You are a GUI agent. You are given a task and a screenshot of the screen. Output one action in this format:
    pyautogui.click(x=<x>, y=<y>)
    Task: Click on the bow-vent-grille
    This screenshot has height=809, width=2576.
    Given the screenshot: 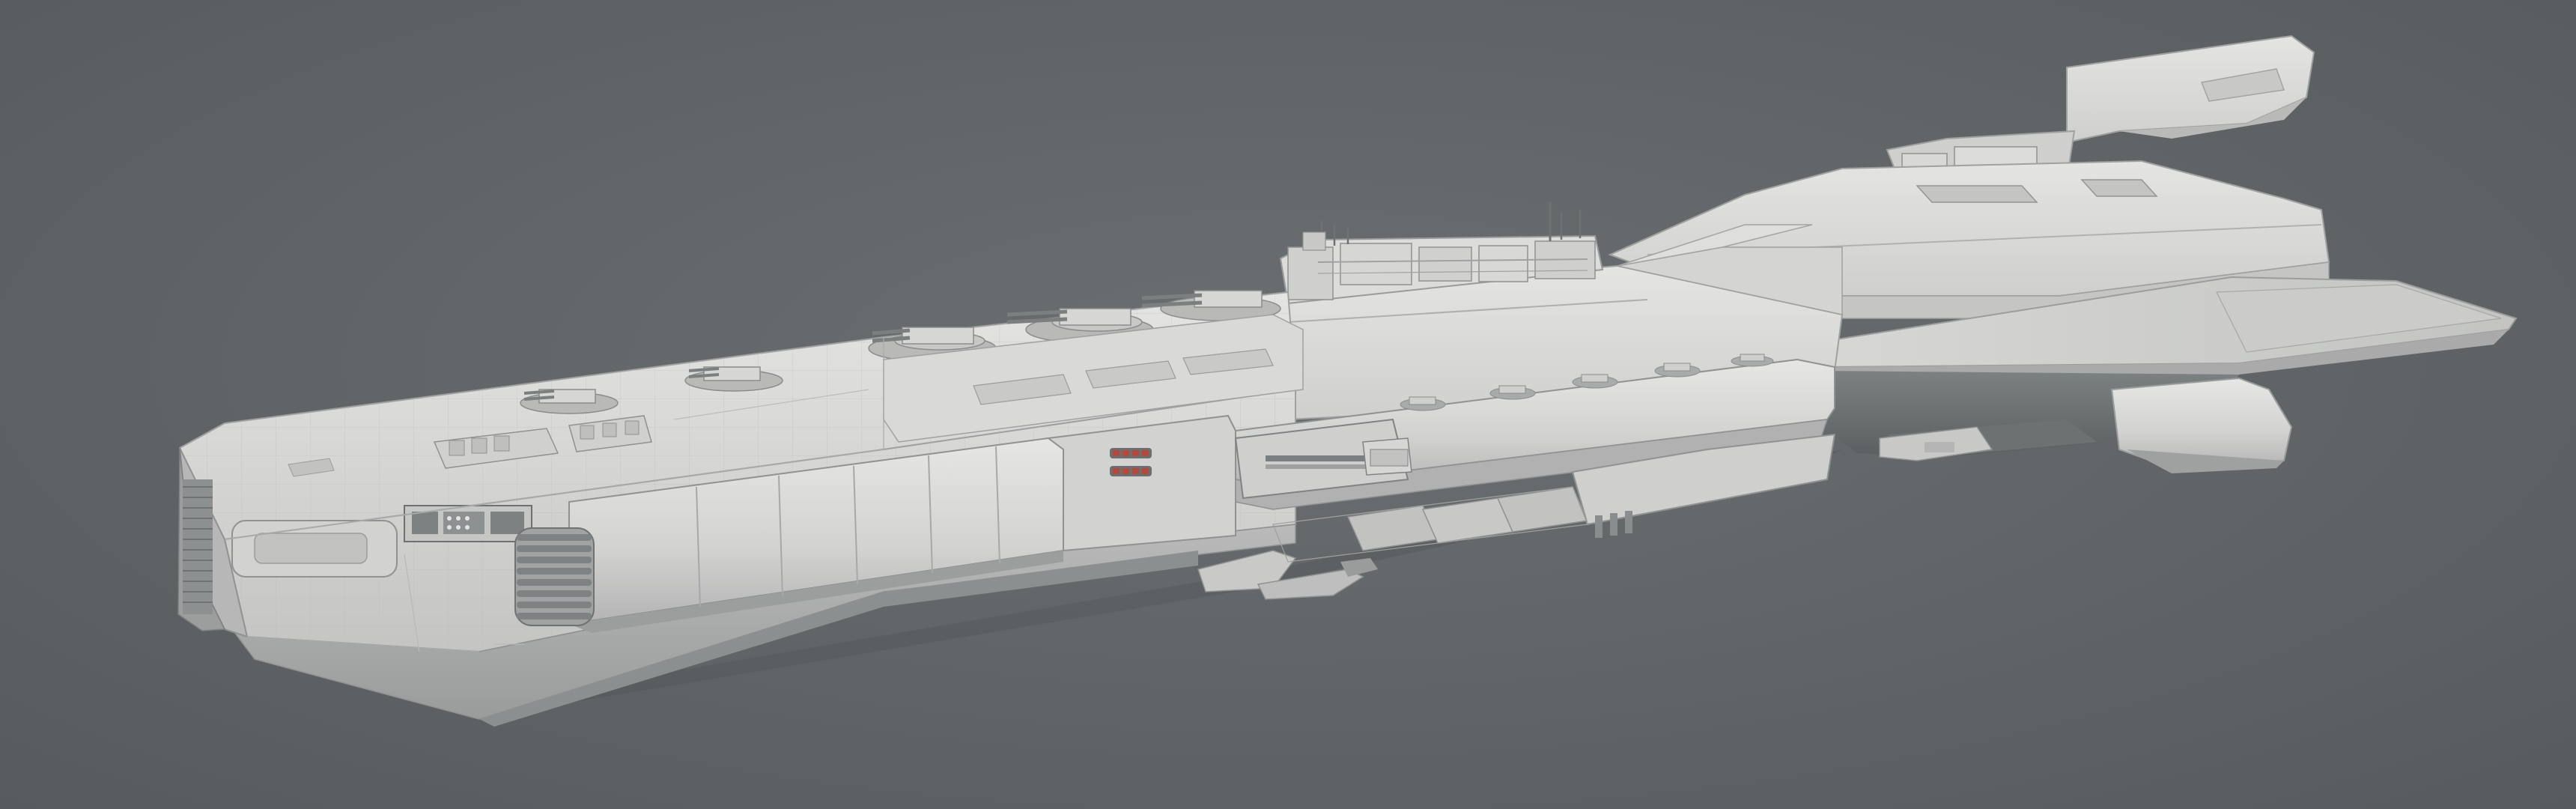 What is the action you would take?
    pyautogui.click(x=198, y=546)
    